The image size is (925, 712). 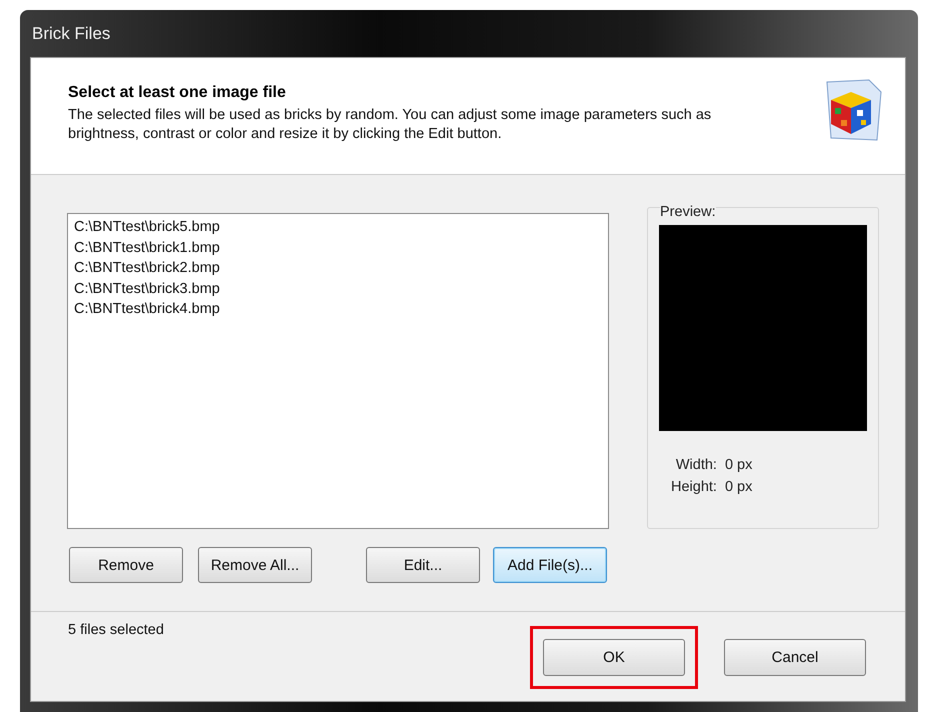 What do you see at coordinates (338, 288) in the screenshot?
I see `file-list-item: C:\BNTtest\brick3.bmp` at bounding box center [338, 288].